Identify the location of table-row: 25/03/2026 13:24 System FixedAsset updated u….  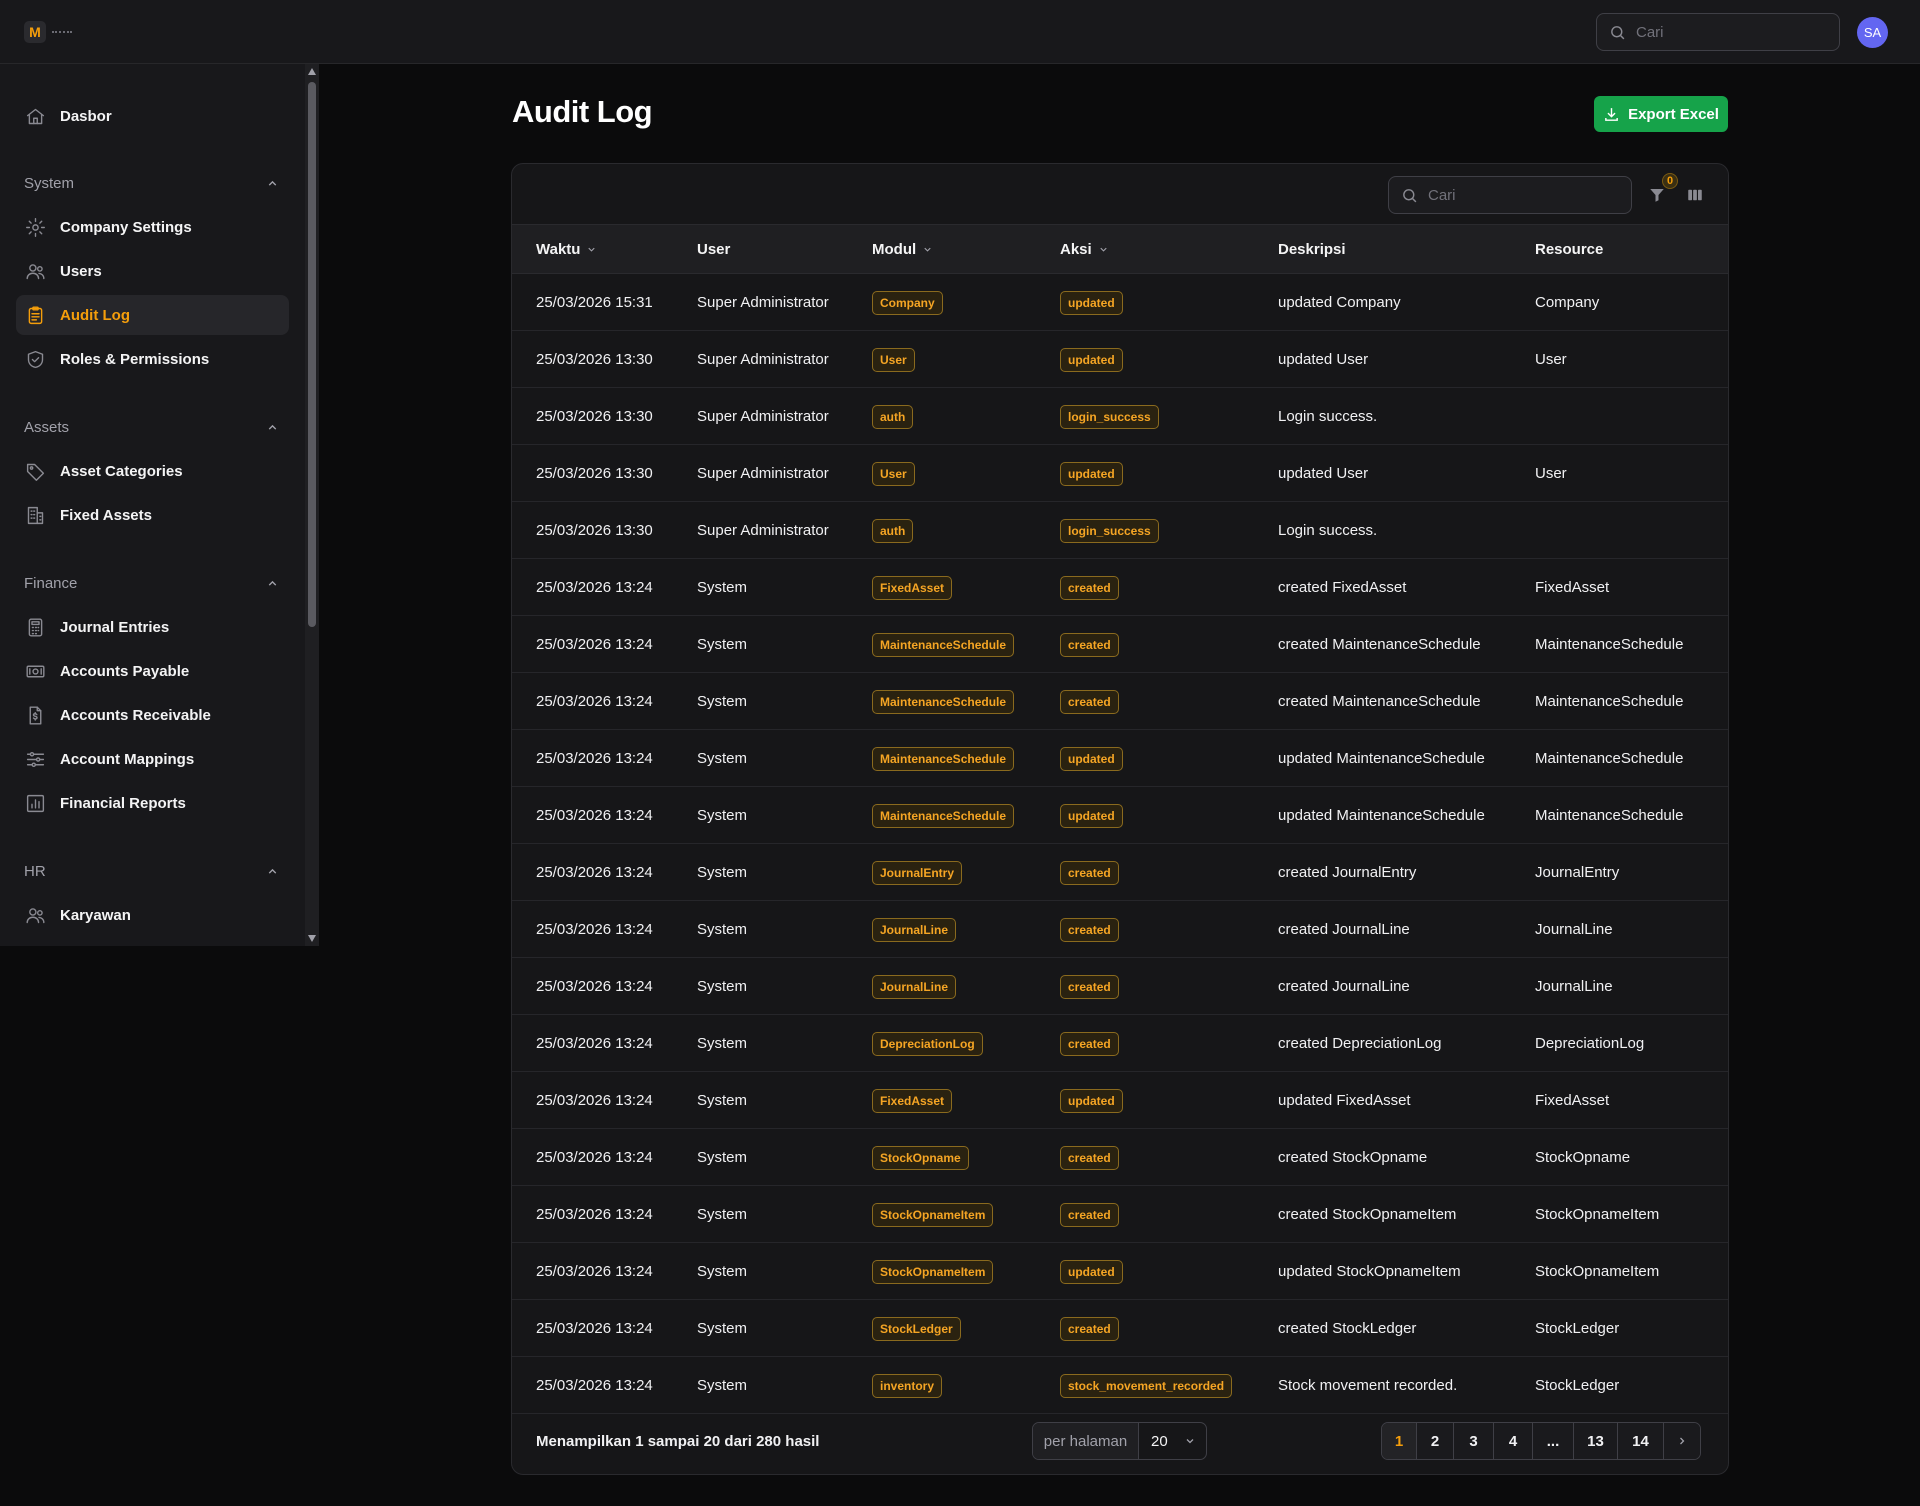
(1120, 1100).